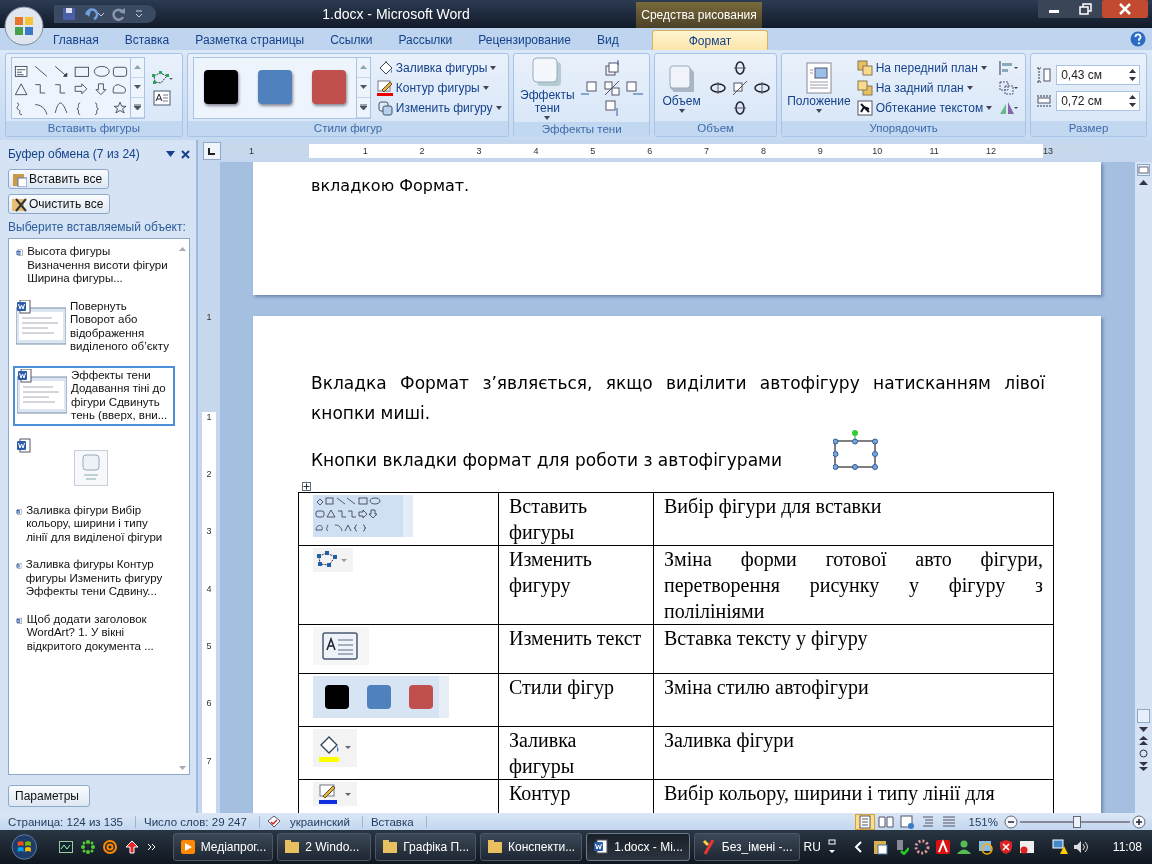  What do you see at coordinates (1086, 9) in the screenshot?
I see `restore-icon` at bounding box center [1086, 9].